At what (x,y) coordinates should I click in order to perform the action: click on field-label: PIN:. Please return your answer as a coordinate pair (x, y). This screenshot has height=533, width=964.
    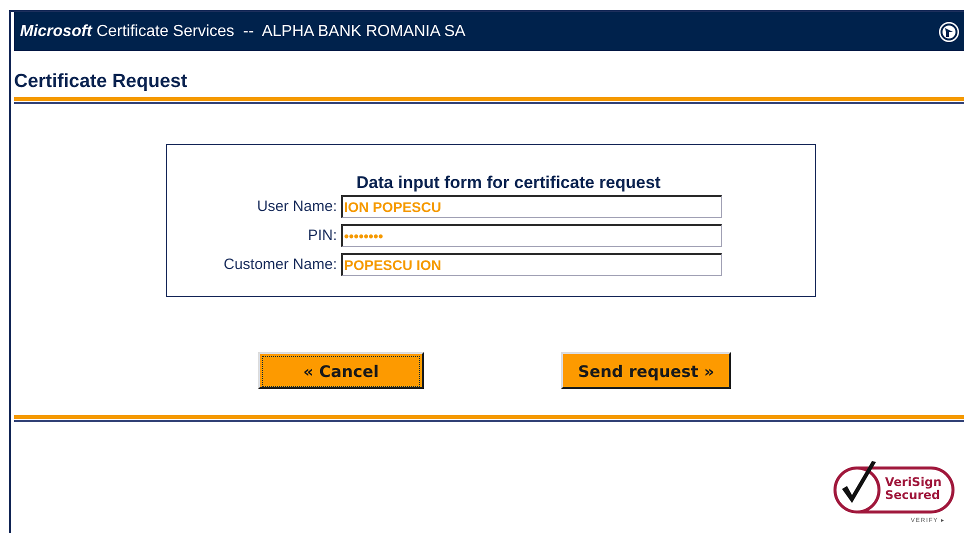
    Looking at the image, I should click on (322, 235).